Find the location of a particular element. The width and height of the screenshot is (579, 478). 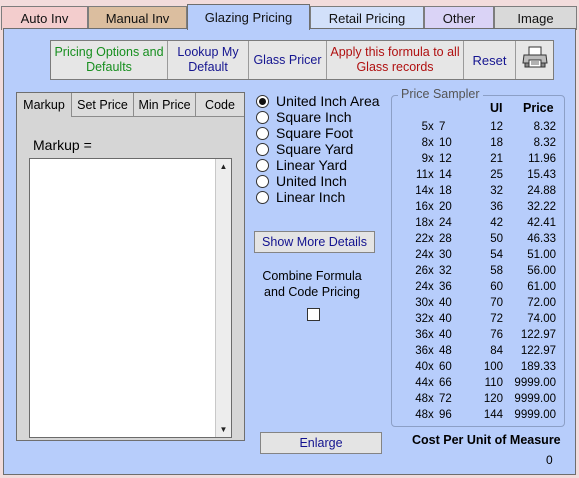

ui-column-header: UI is located at coordinates (496, 108).